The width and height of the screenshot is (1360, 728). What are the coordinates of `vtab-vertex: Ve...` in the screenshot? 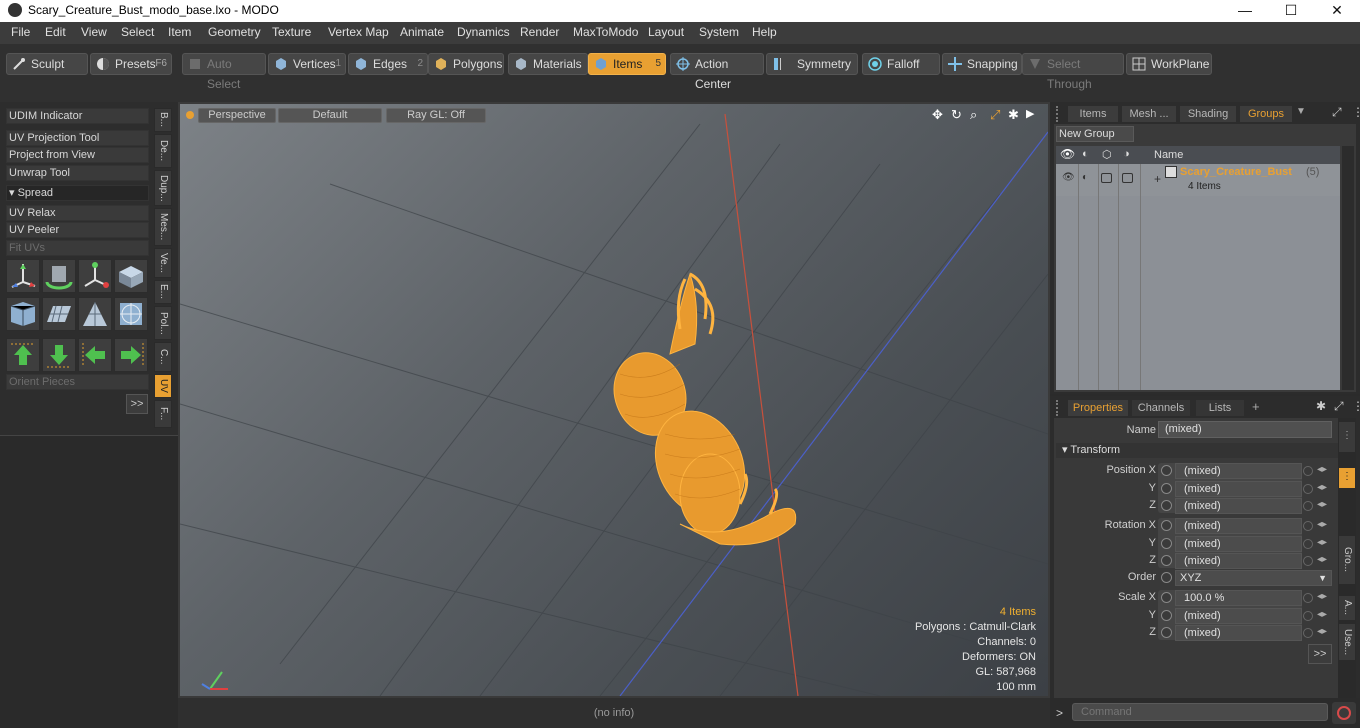 It's located at (163, 263).